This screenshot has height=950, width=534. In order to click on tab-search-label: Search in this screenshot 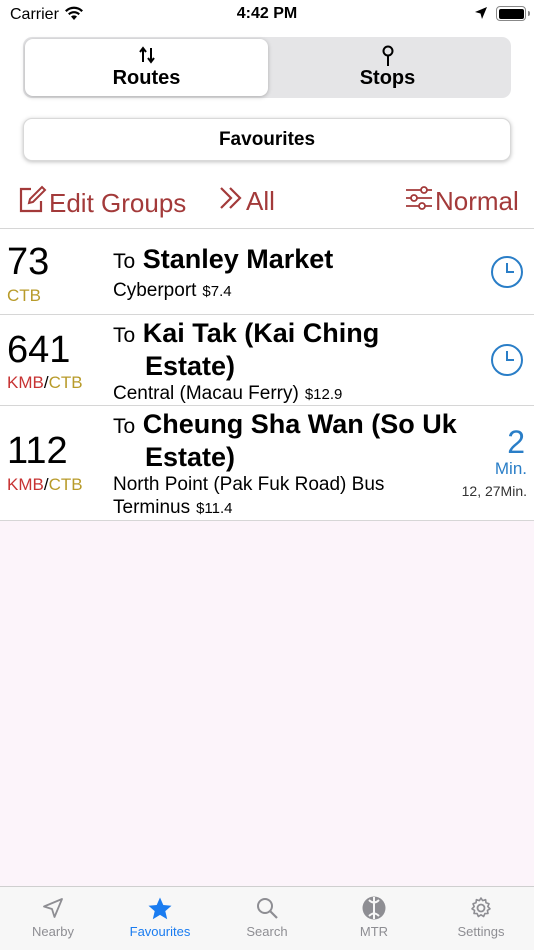, I will do `click(267, 931)`.